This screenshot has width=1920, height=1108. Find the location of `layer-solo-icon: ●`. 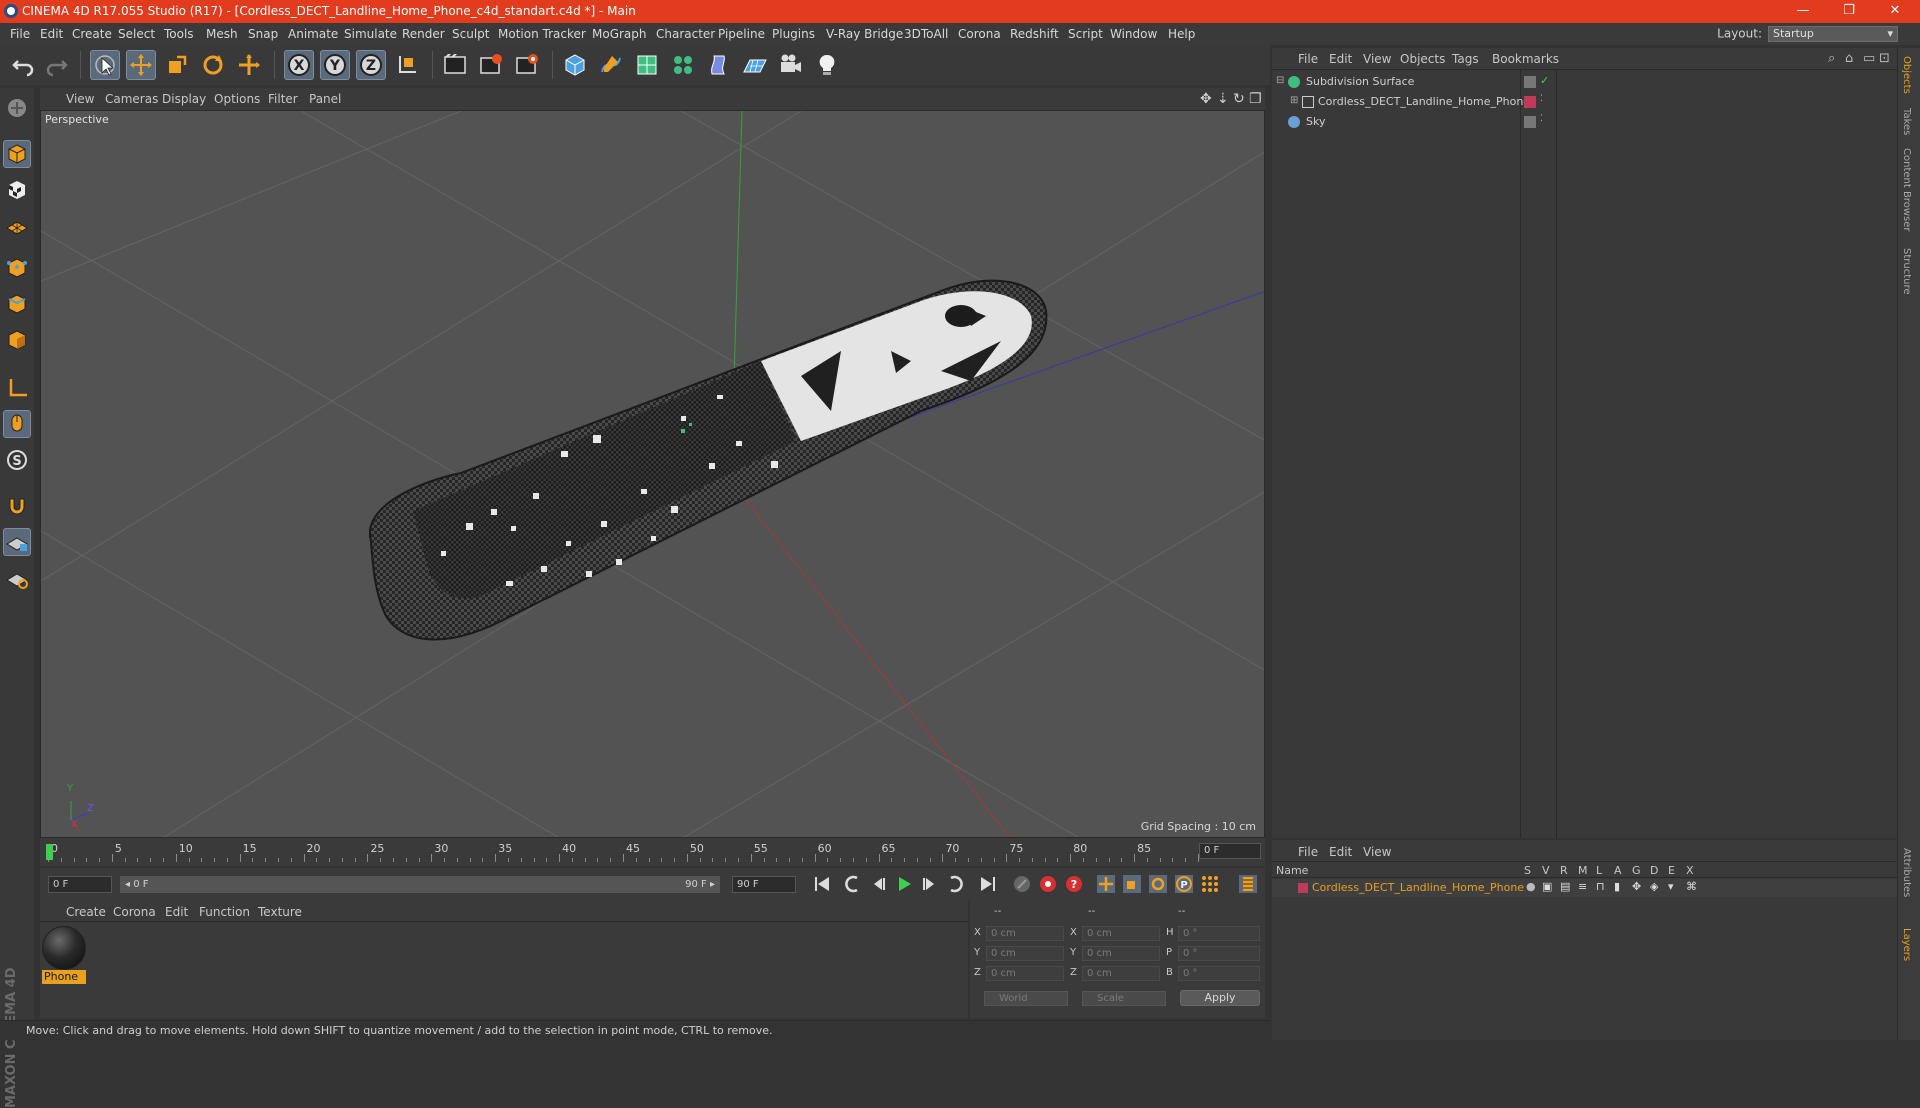

layer-solo-icon: ● is located at coordinates (1531, 886).